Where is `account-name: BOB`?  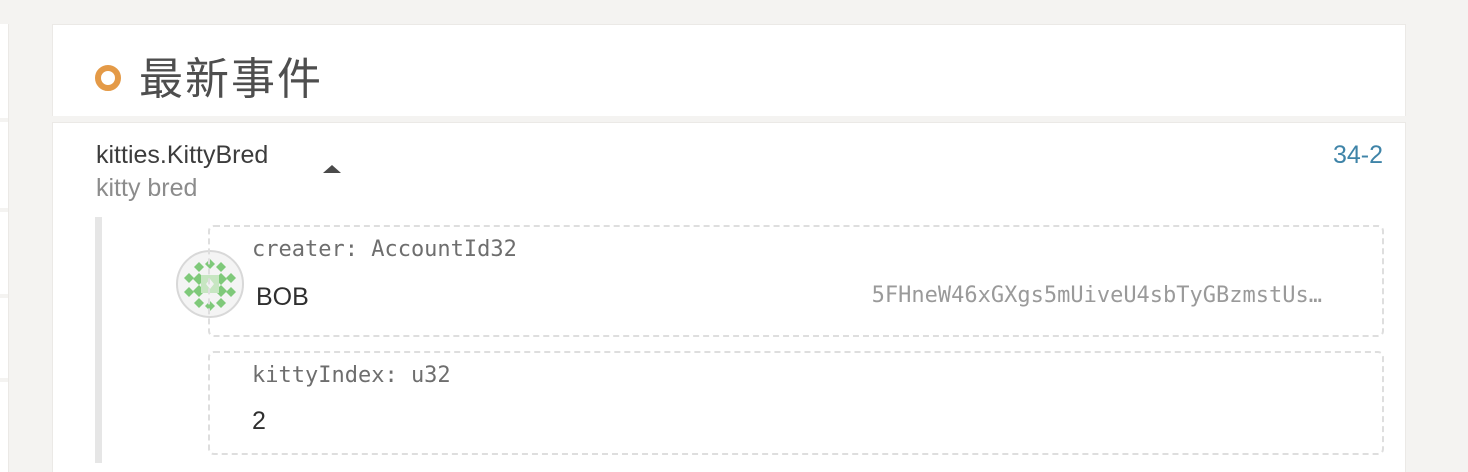
account-name: BOB is located at coordinates (282, 297).